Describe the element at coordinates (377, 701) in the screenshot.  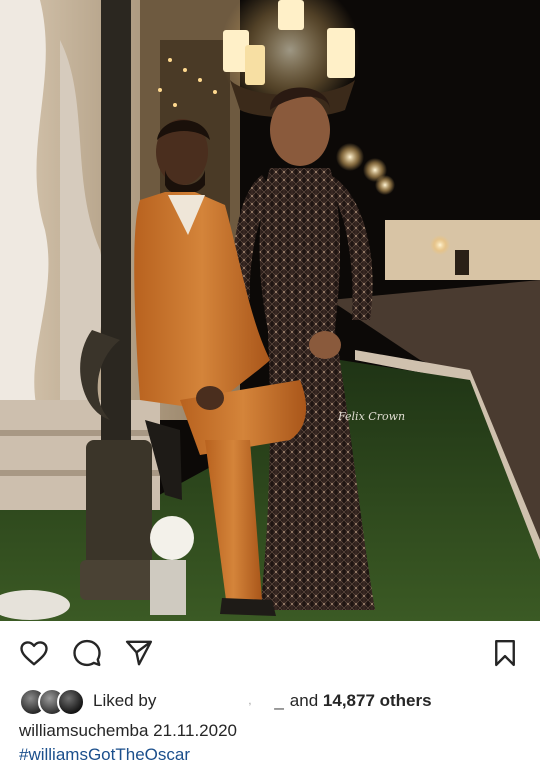
I see `likes-count: 14,877 others` at that location.